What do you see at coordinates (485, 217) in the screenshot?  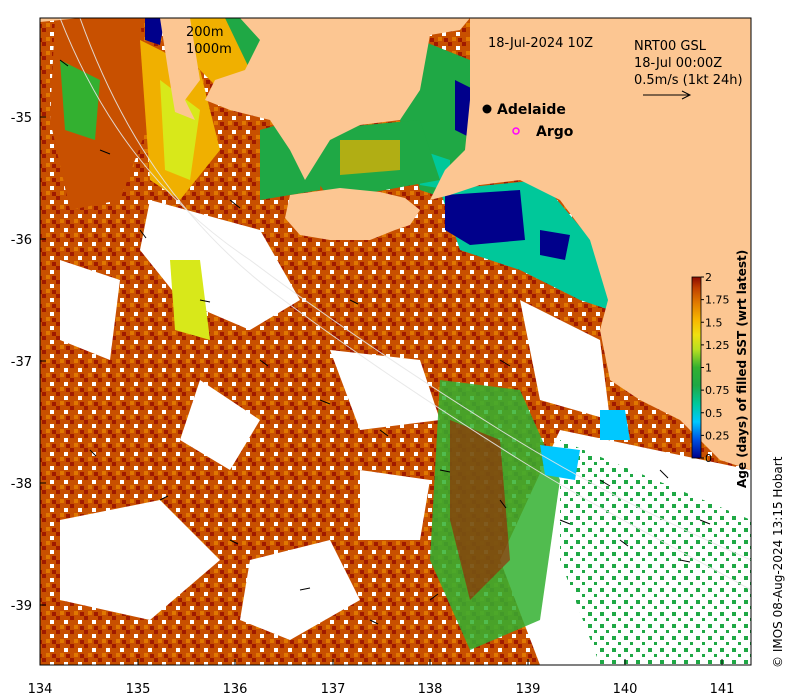 I see `low-age-patch` at bounding box center [485, 217].